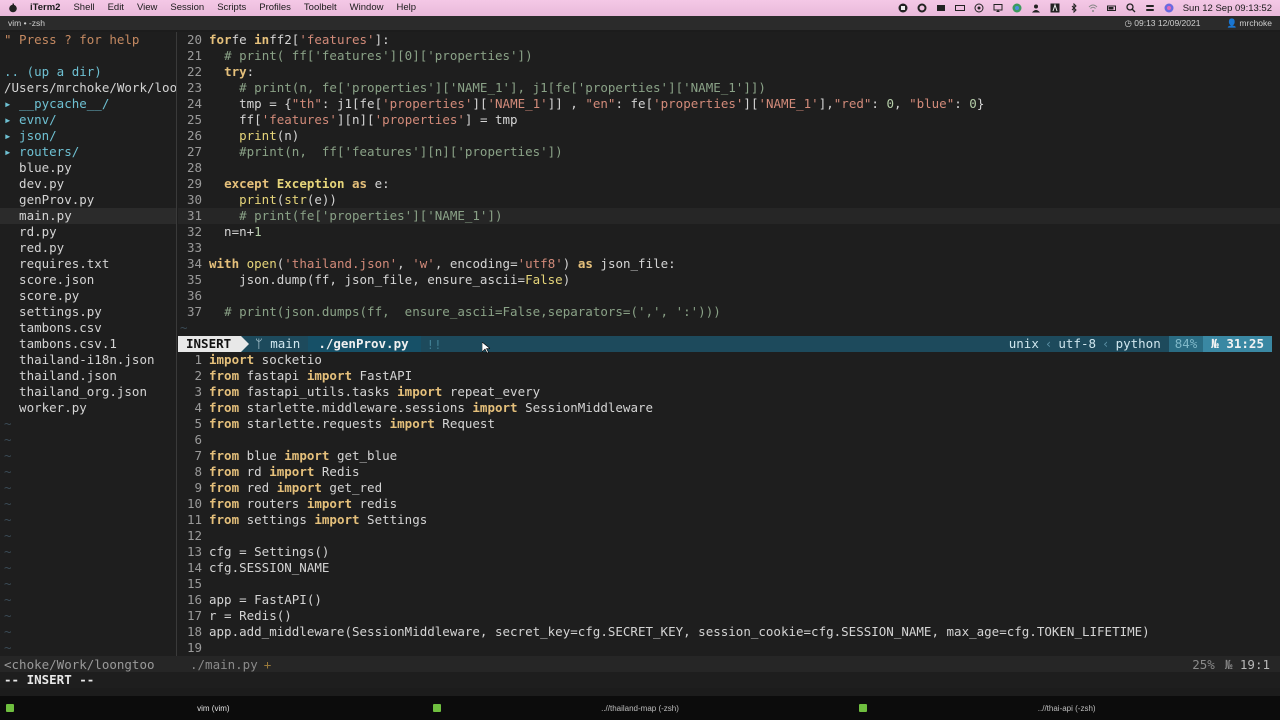  I want to click on sidebar-file: thailand_org.json, so click(88, 392).